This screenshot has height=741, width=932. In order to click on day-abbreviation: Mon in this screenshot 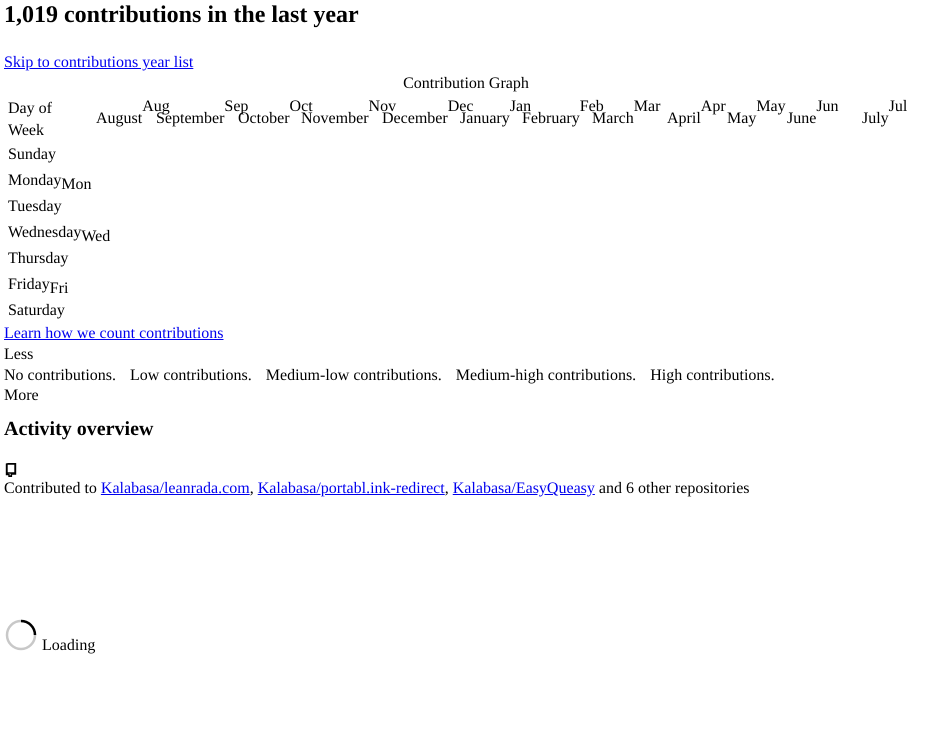, I will do `click(76, 185)`.